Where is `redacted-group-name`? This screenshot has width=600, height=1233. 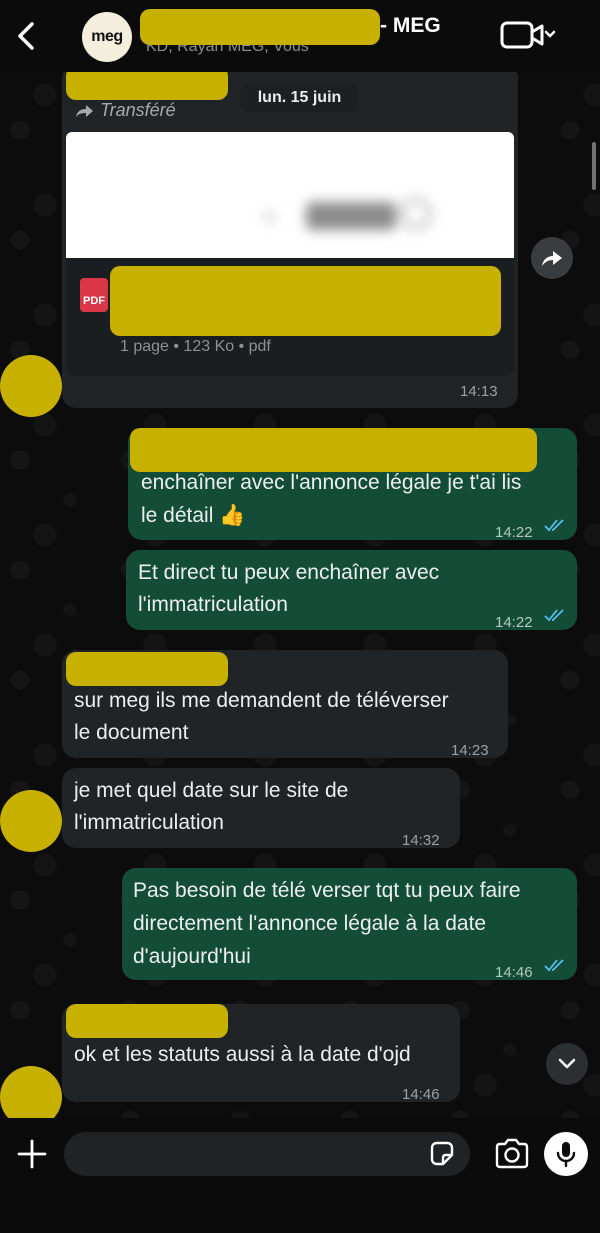 redacted-group-name is located at coordinates (260, 27).